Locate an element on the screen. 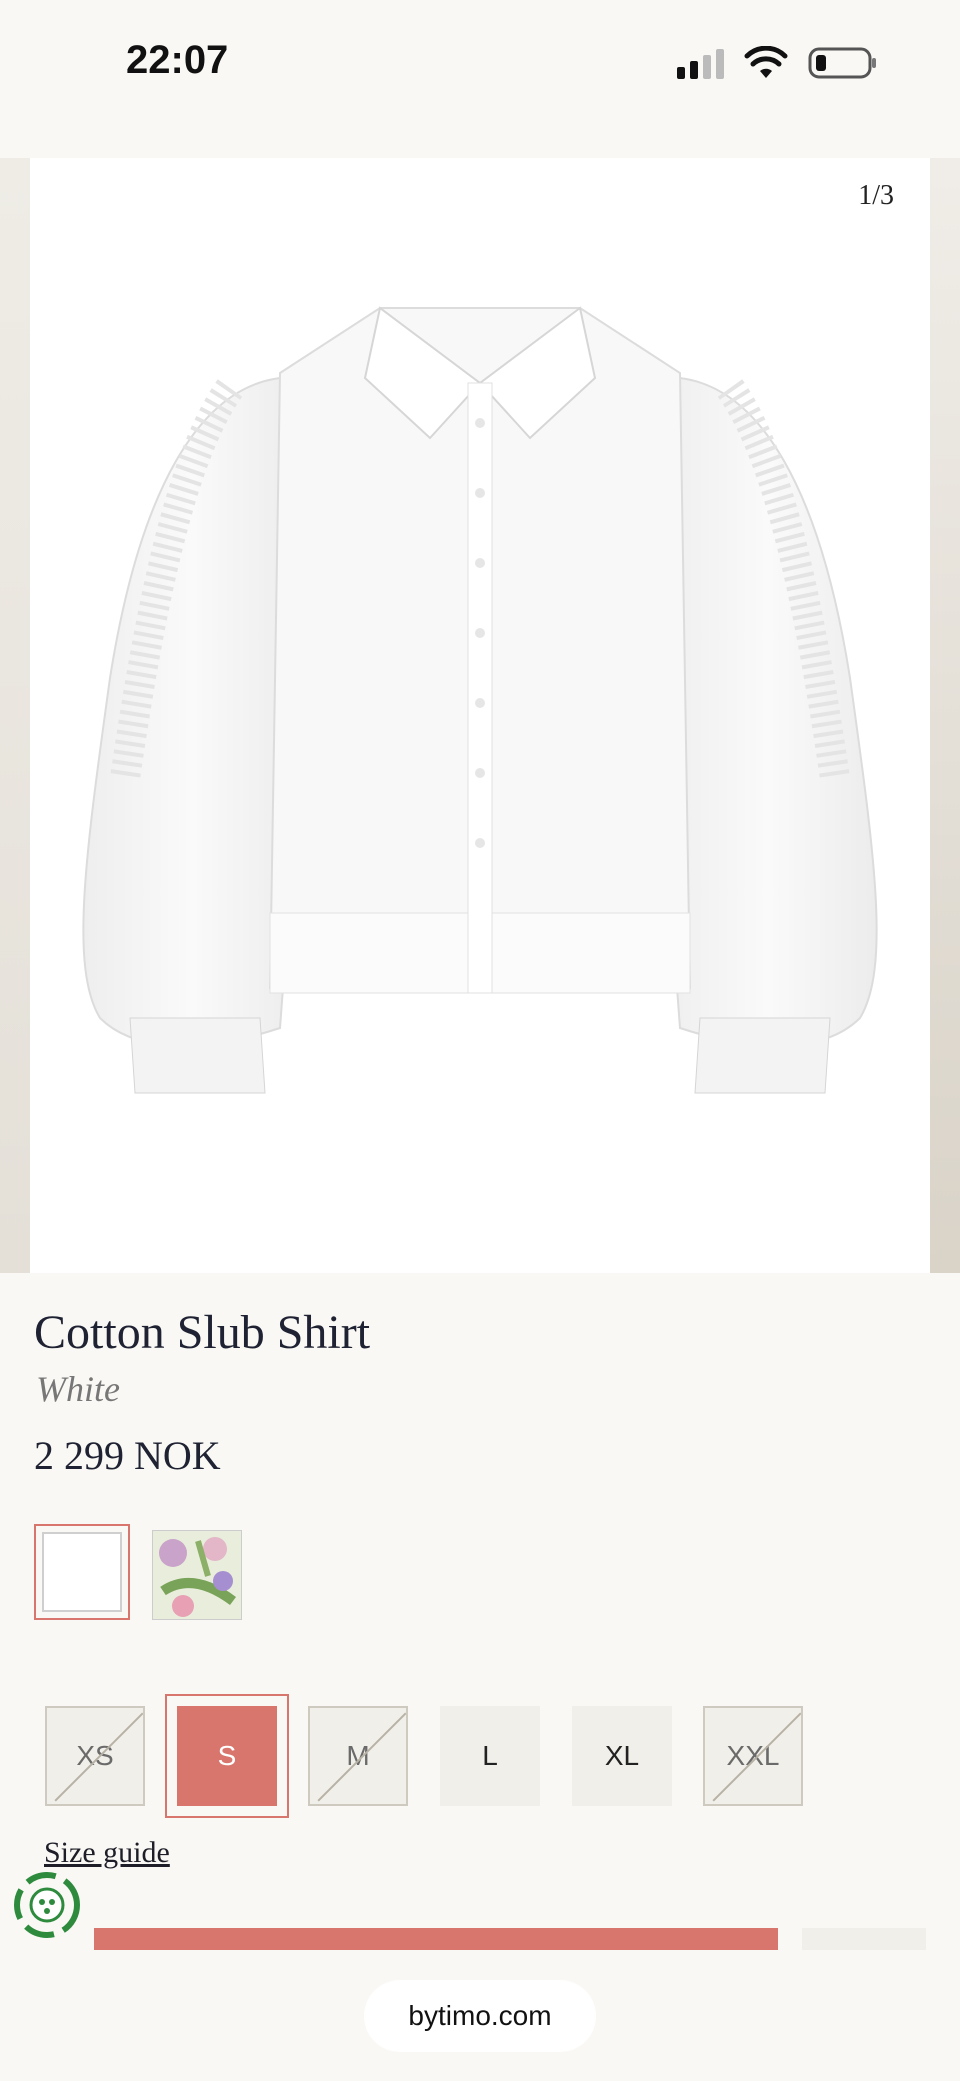 This screenshot has height=2081, width=960. size-option-l: L is located at coordinates (490, 1756).